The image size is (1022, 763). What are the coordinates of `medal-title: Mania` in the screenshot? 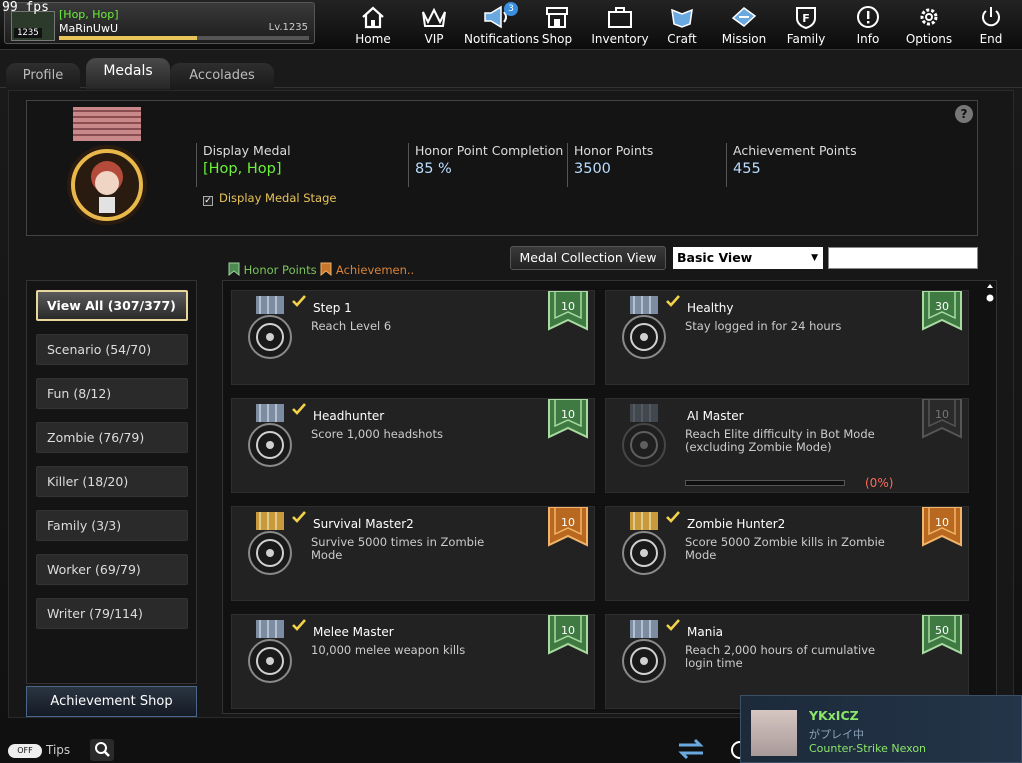 It's located at (705, 632).